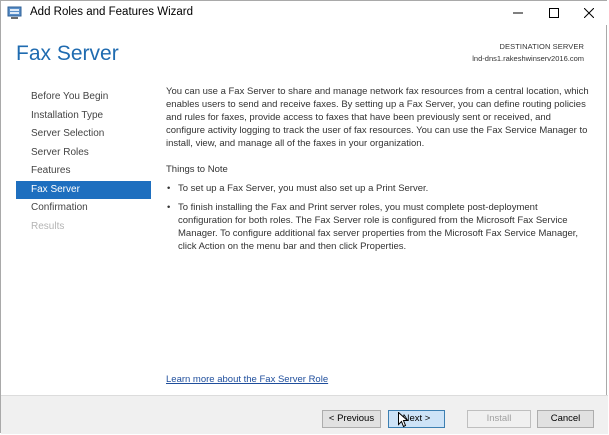  I want to click on nav-item-installation-type: Installation Type, so click(83, 116).